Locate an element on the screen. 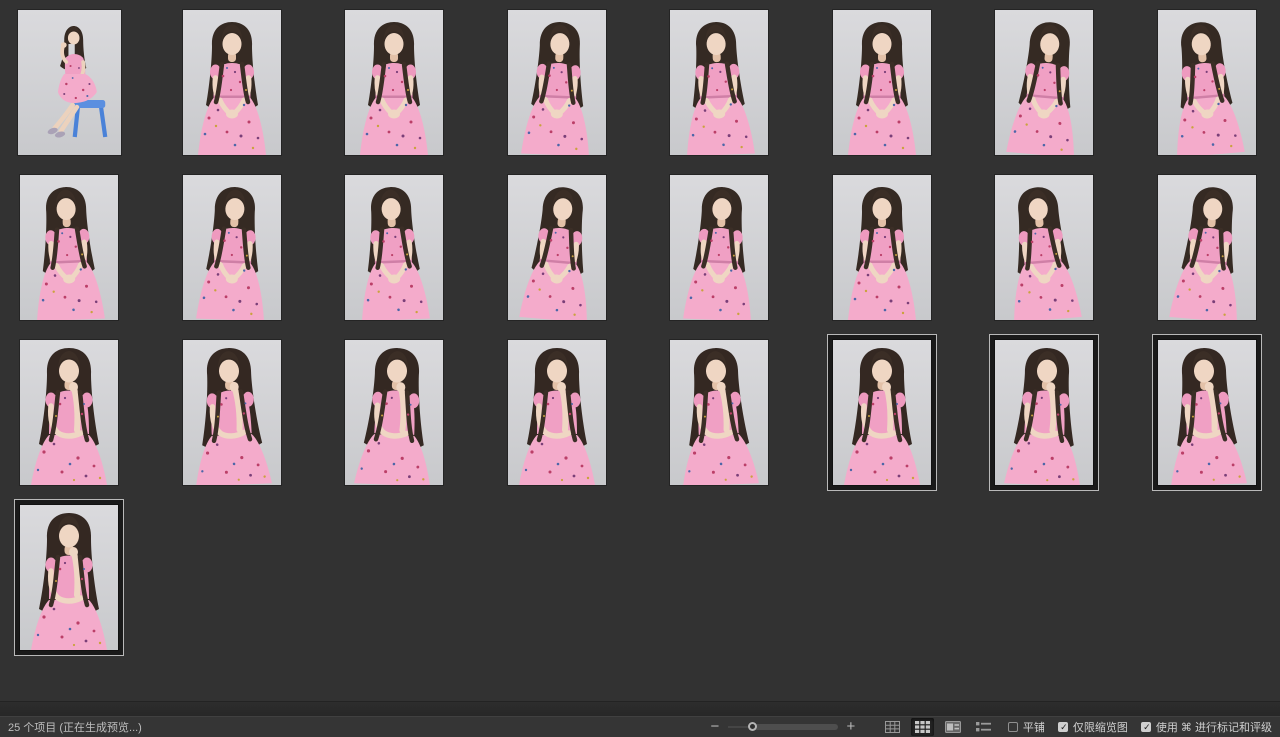 The width and height of the screenshot is (1280, 737). thumbnail-size-slider is located at coordinates (782, 727).